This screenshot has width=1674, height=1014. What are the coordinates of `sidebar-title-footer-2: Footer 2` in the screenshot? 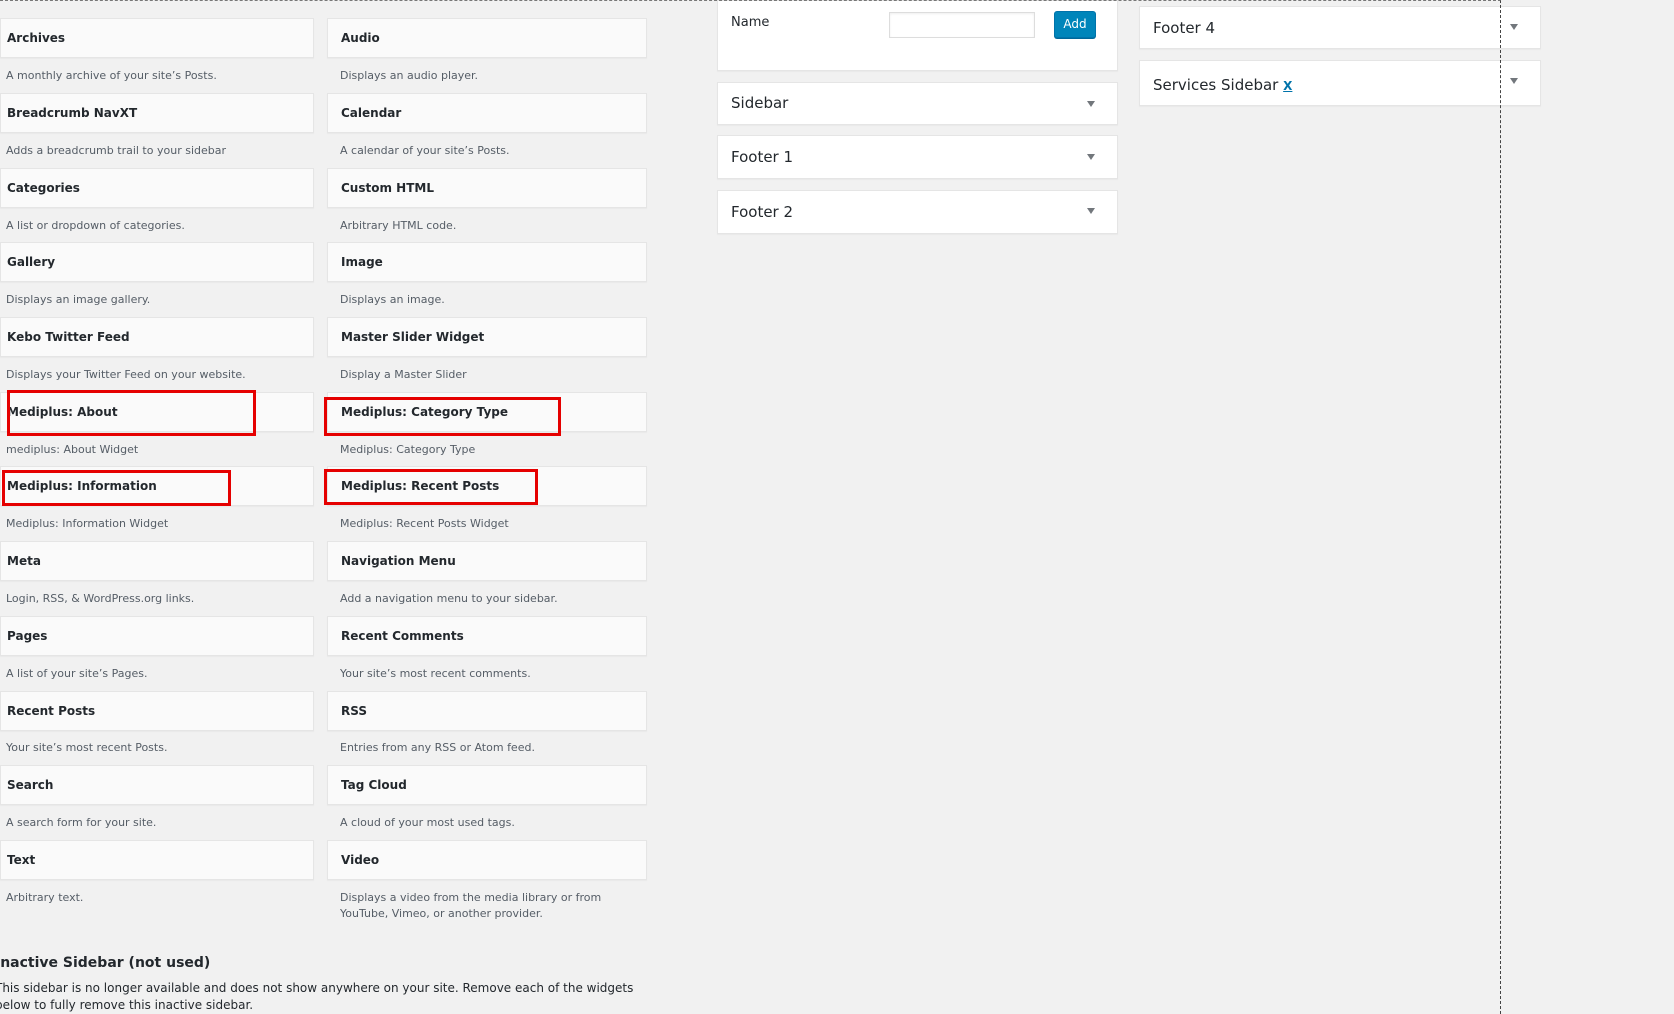 It's located at (762, 212).